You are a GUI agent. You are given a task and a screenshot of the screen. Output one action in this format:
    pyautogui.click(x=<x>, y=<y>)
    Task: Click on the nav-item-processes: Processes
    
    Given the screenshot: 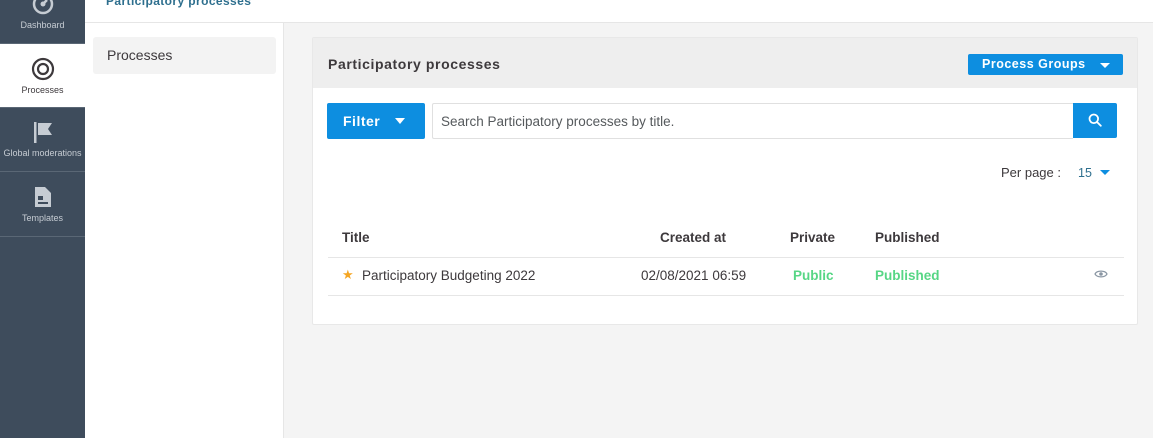 What is the action you would take?
    pyautogui.click(x=42, y=76)
    